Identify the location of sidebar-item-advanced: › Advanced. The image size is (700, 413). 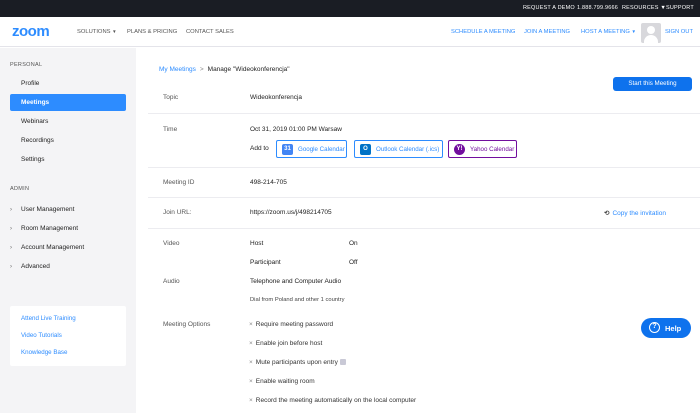
(68, 266).